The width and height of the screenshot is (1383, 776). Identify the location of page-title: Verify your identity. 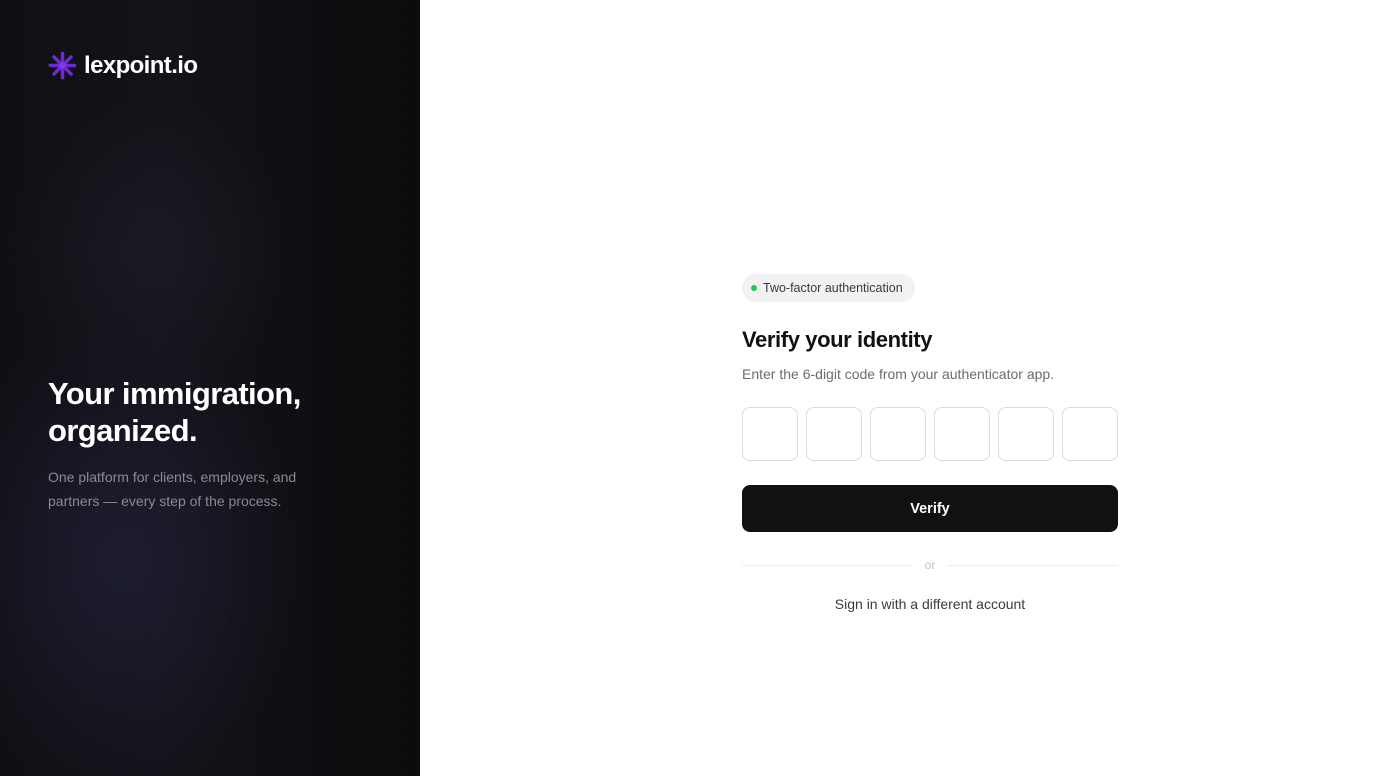
(837, 339).